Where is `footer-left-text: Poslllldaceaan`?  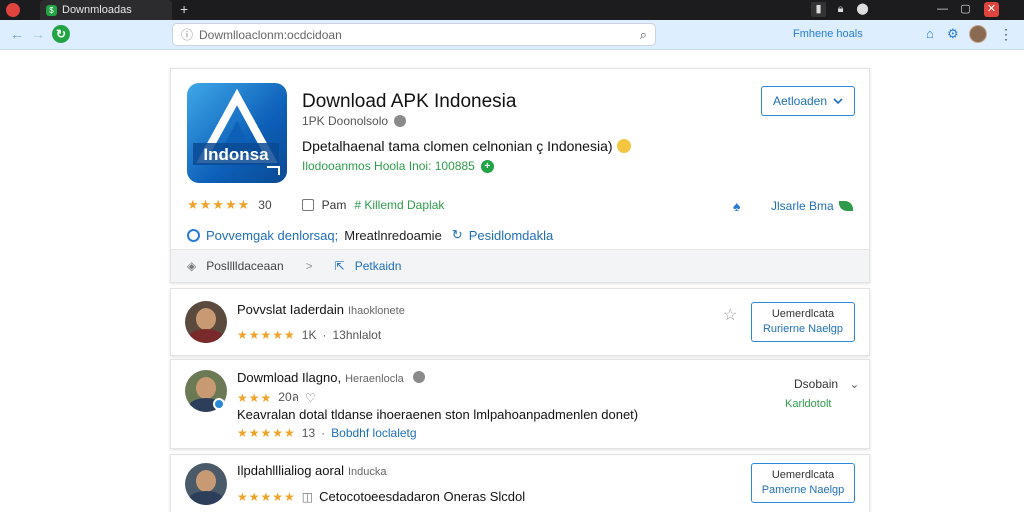
footer-left-text: Poslllldaceaan is located at coordinates (244, 266).